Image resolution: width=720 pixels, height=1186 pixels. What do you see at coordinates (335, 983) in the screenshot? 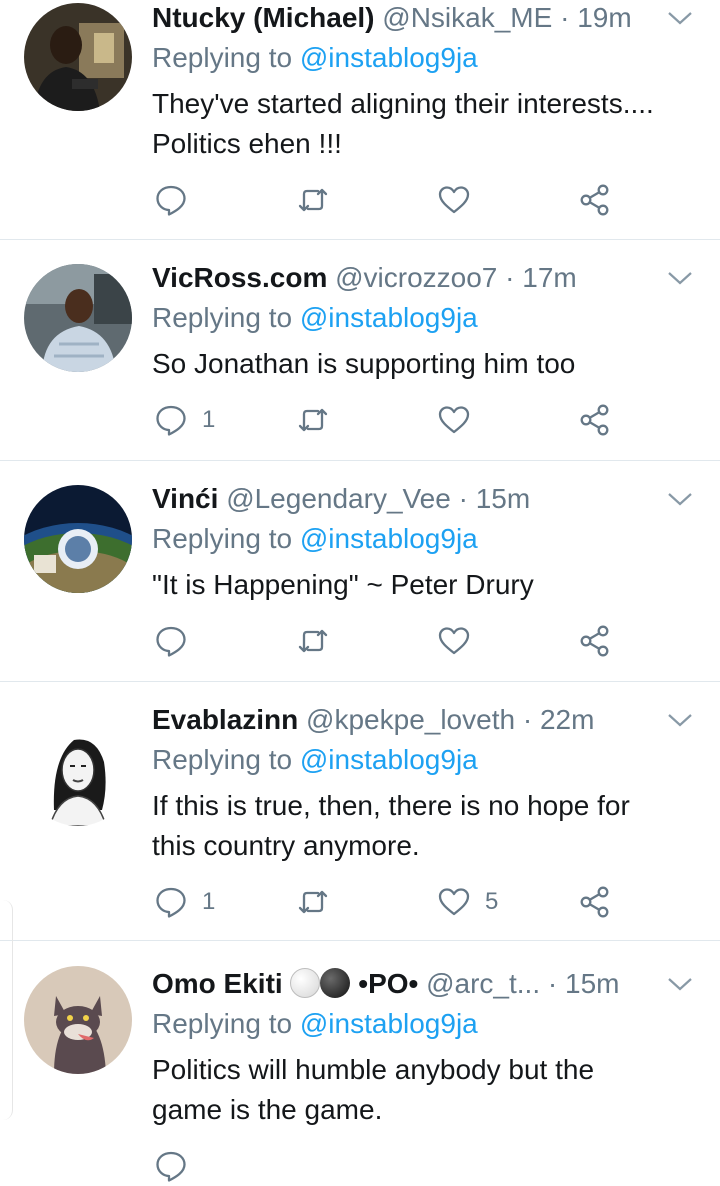
I see `black-circle-emoji` at bounding box center [335, 983].